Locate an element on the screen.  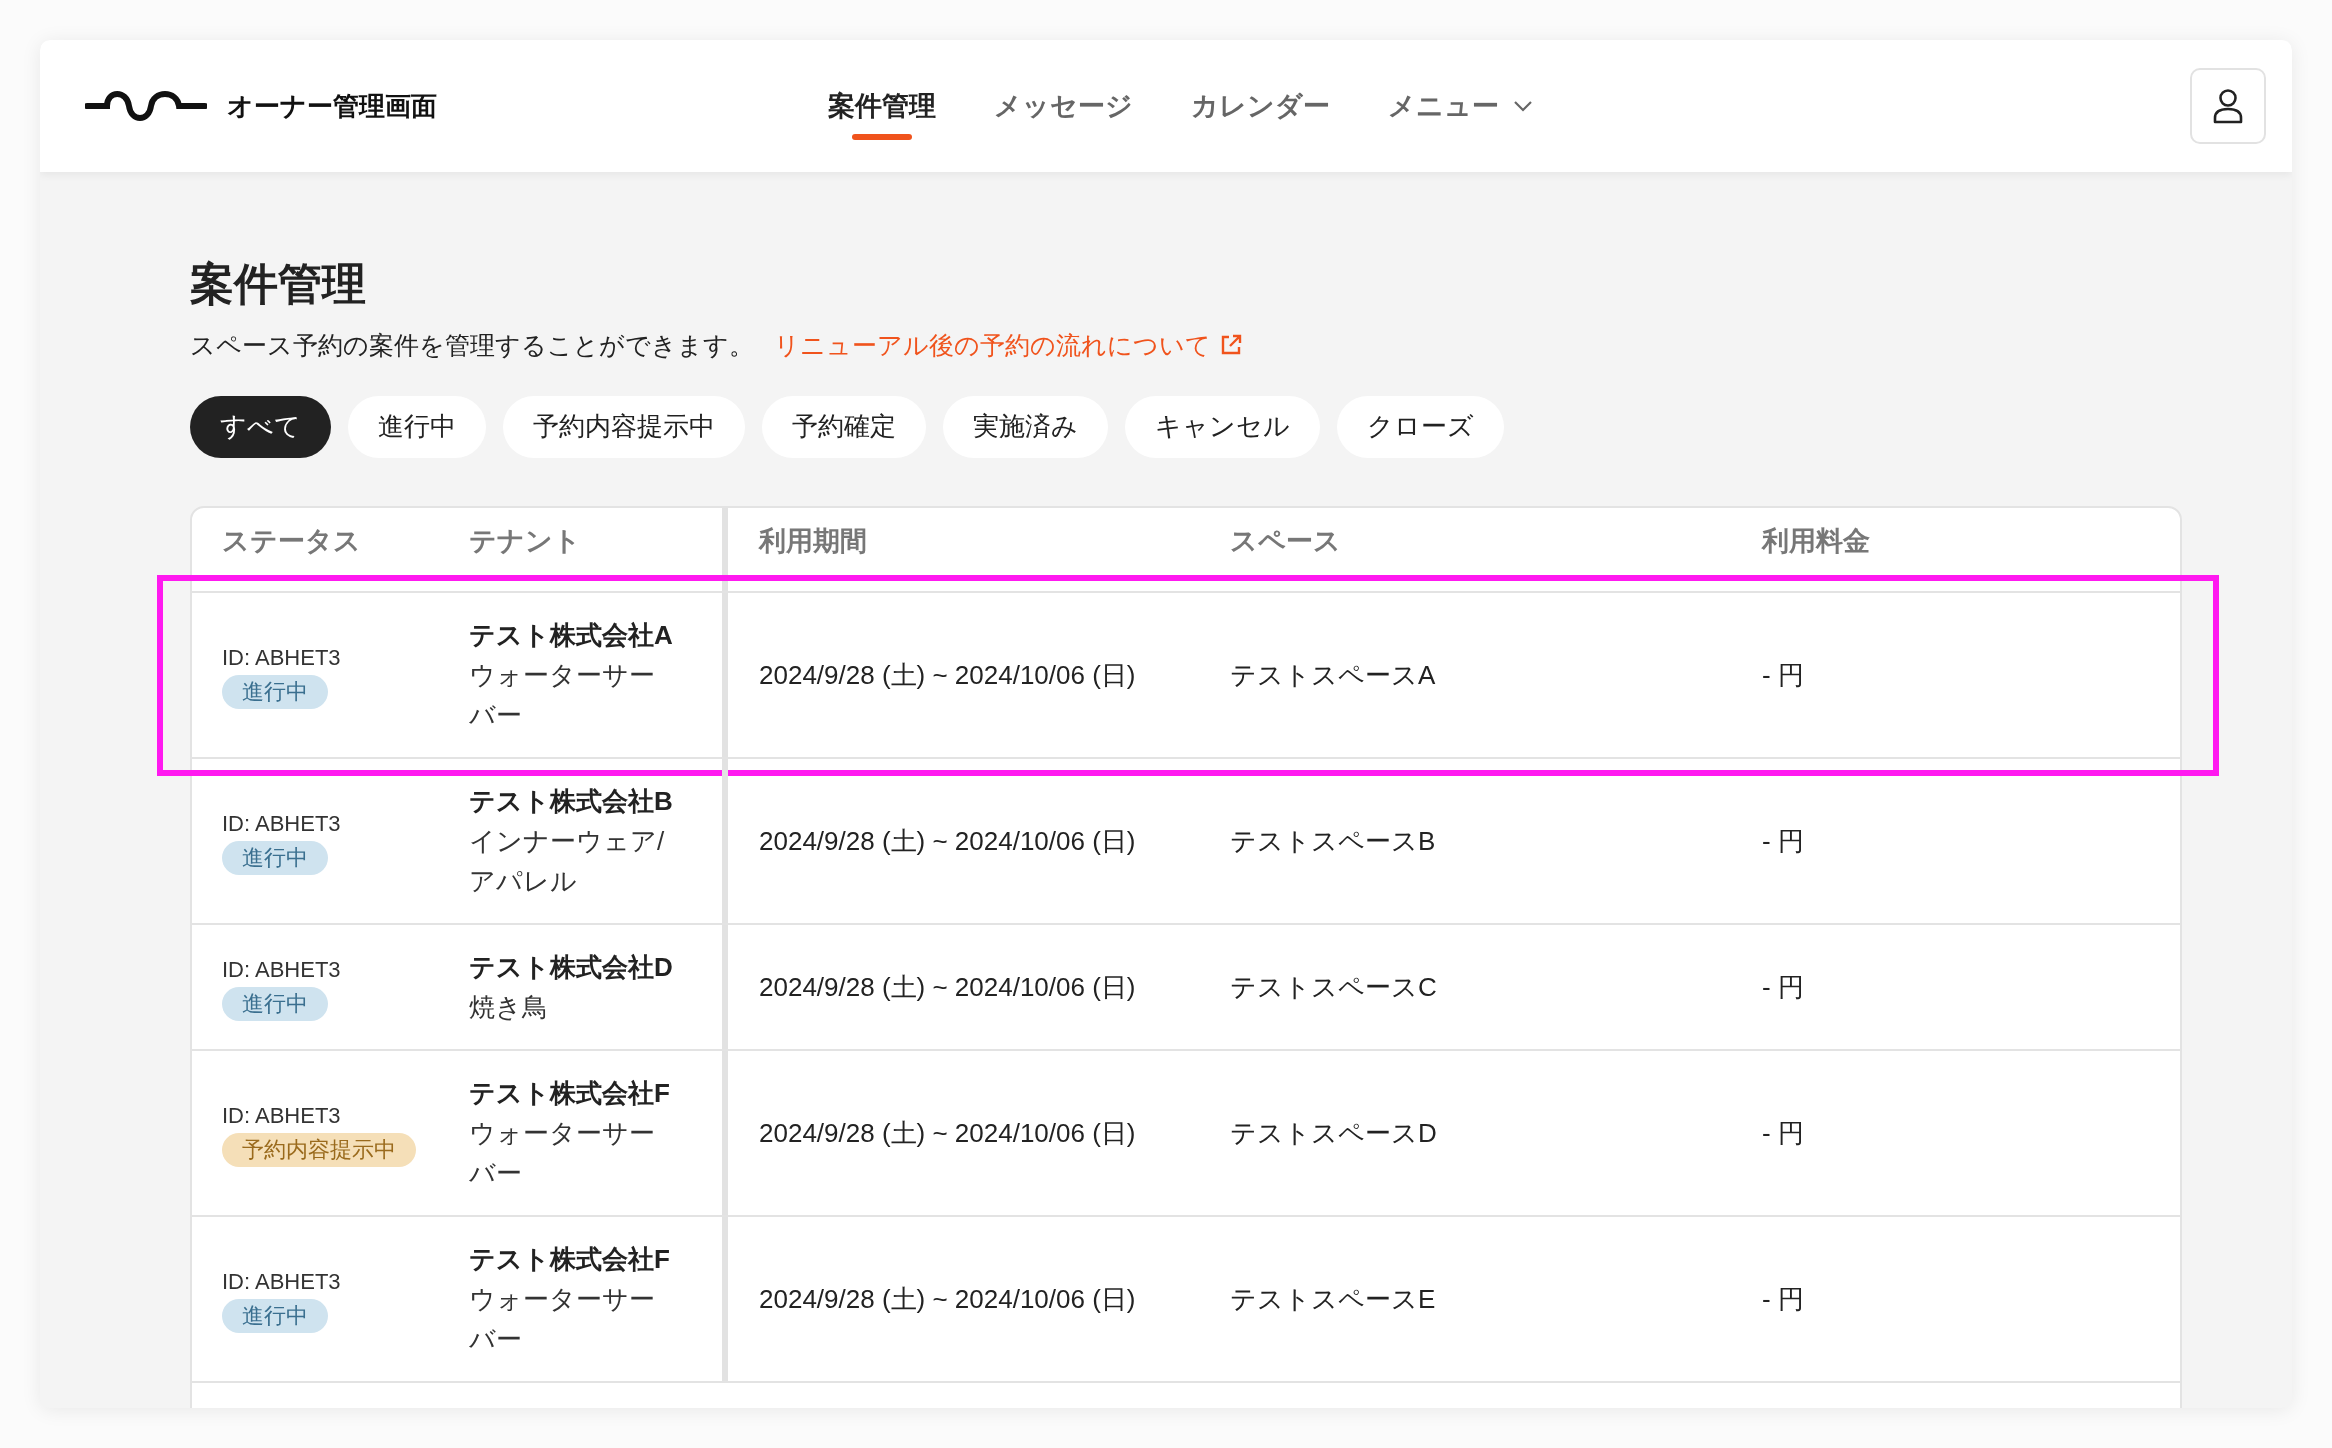
user-icon is located at coordinates (2228, 106).